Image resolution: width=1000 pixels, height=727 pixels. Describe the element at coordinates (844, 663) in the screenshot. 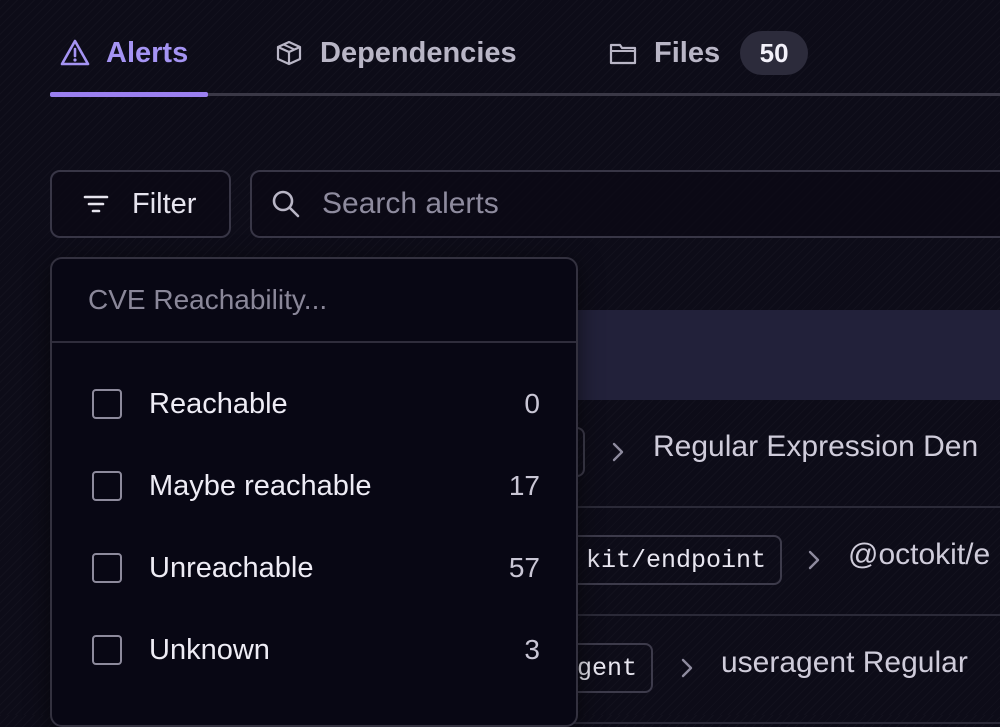

I see `alert-title: useragent Regular` at that location.